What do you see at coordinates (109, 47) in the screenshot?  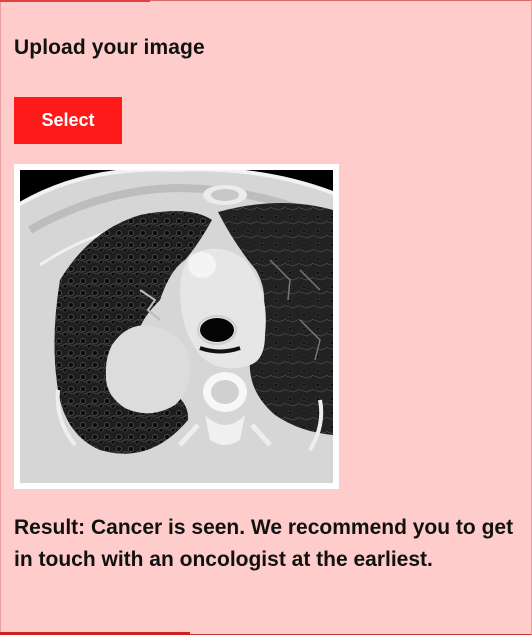 I see `upload-title: Upload your image` at bounding box center [109, 47].